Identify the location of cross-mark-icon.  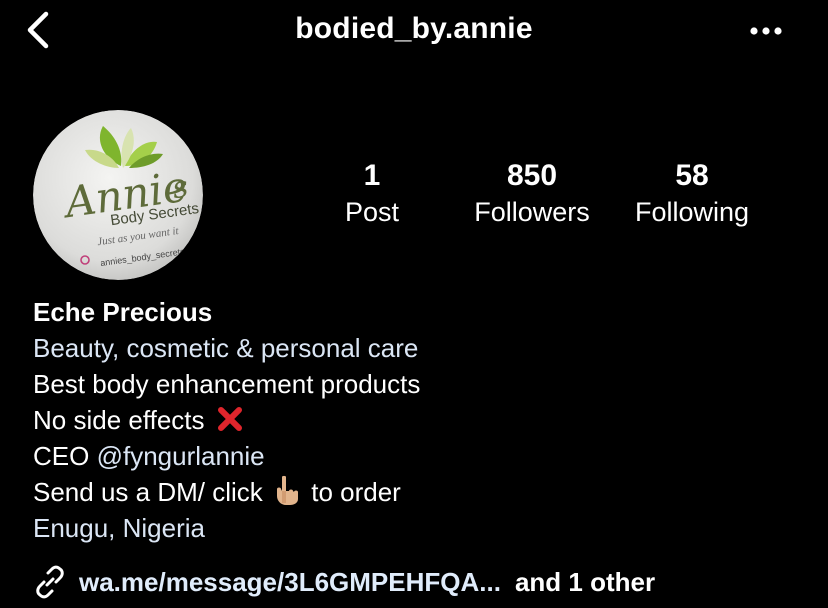
(229, 419).